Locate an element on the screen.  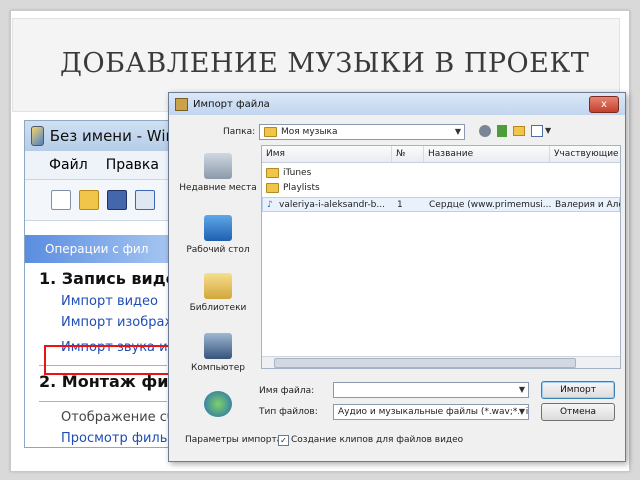
save-icon is located at coordinates (117, 200).